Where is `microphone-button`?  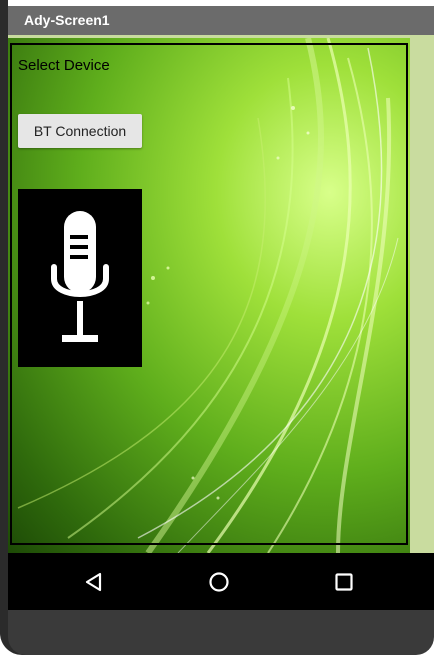
microphone-button is located at coordinates (80, 278).